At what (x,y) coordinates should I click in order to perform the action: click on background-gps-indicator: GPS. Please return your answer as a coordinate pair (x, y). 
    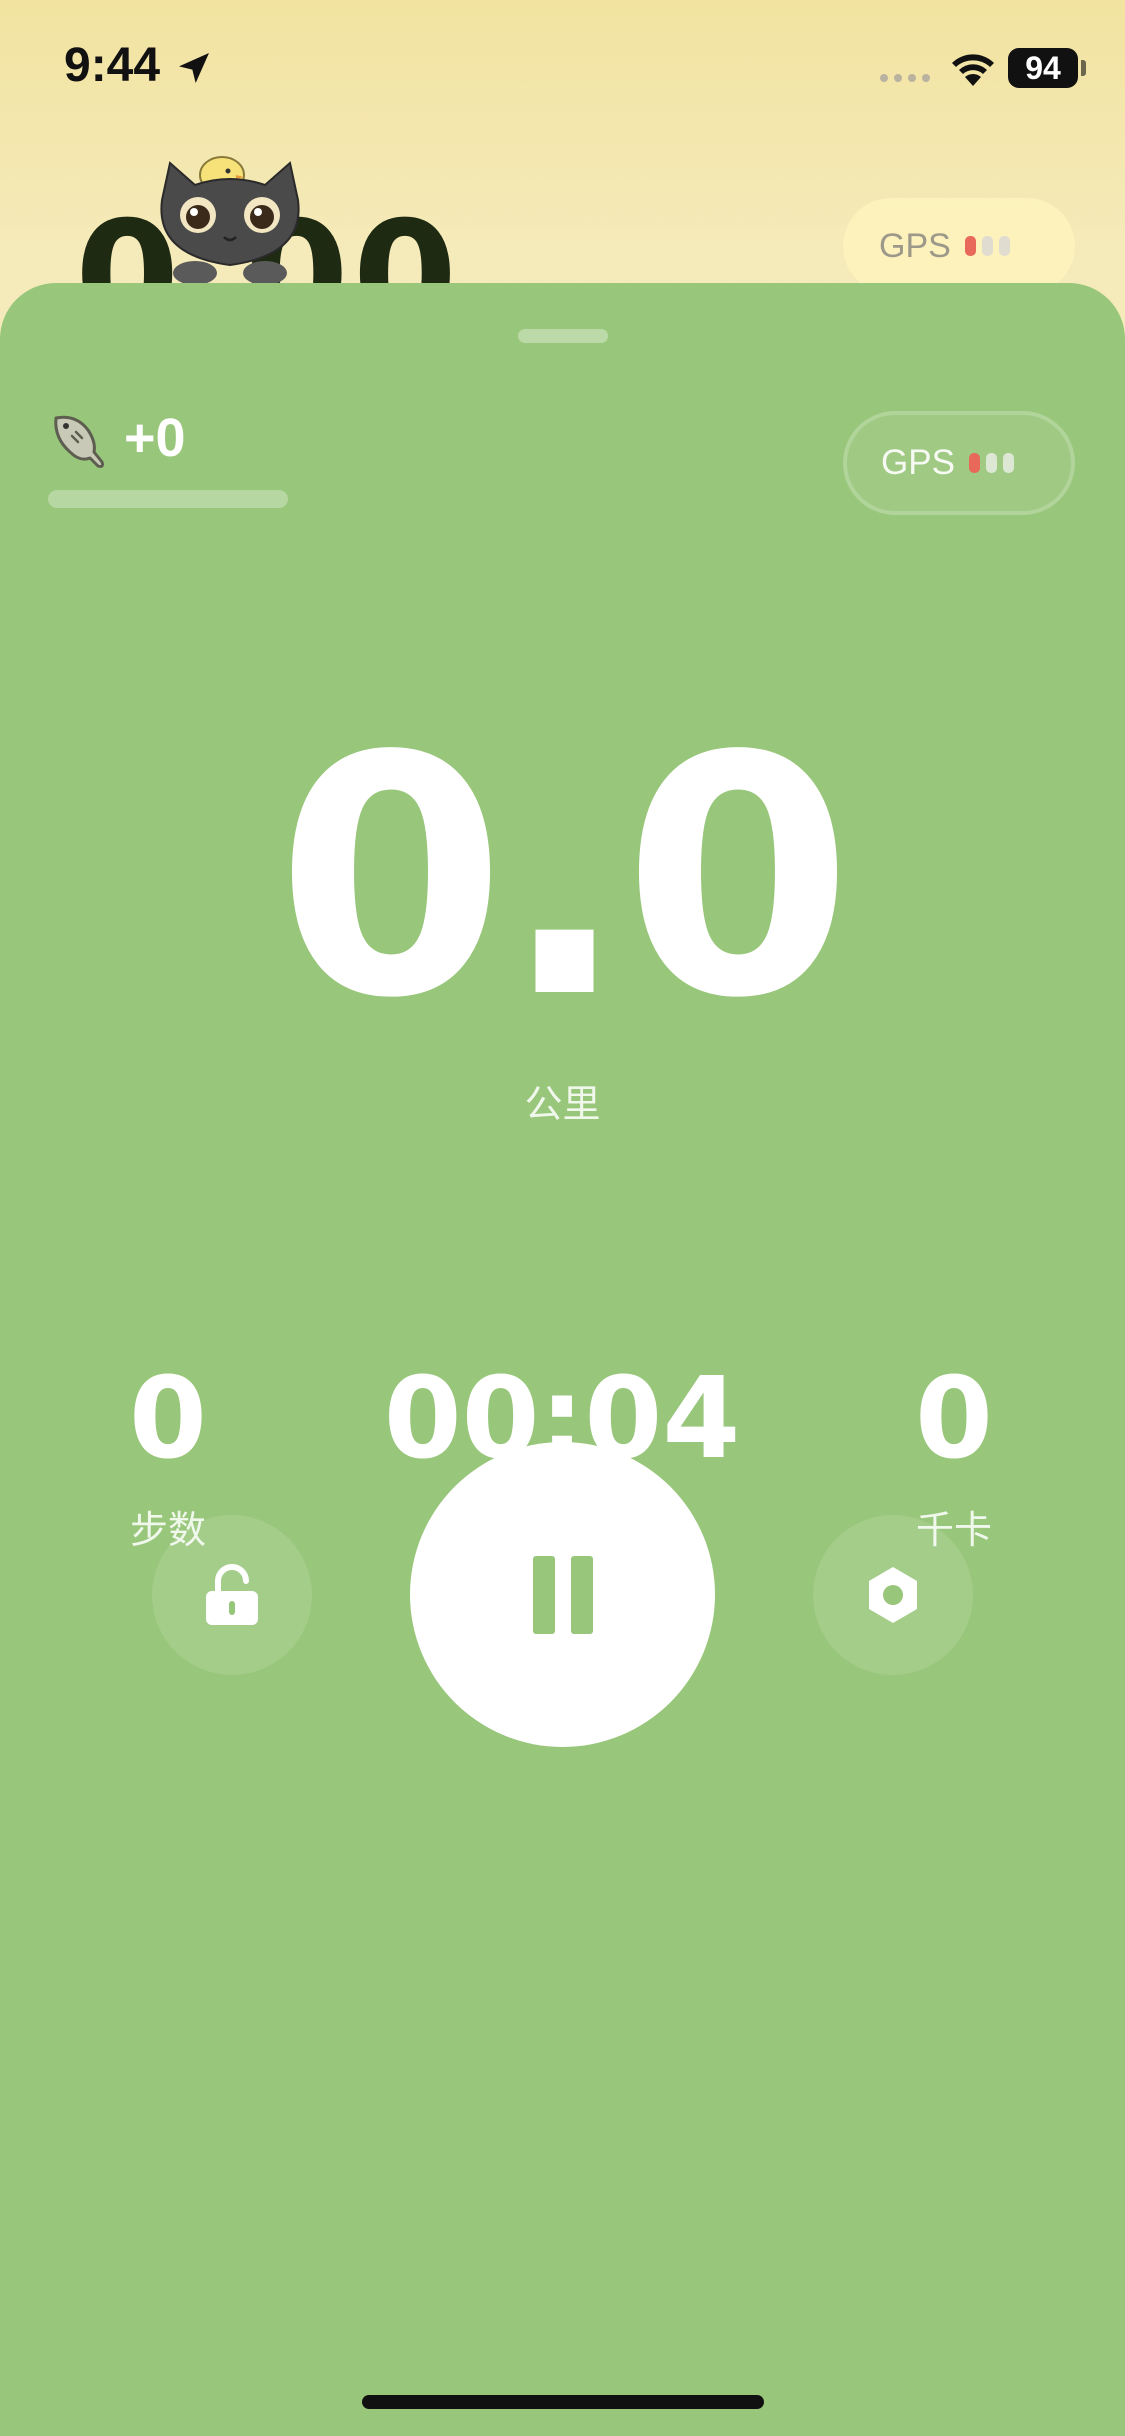
    Looking at the image, I should click on (959, 246).